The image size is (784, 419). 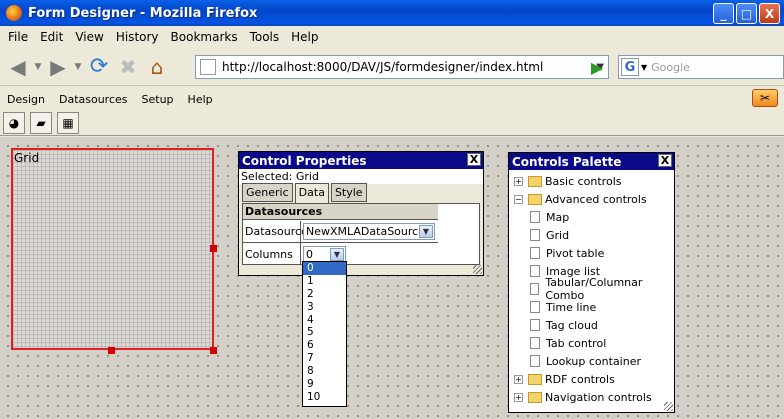 What do you see at coordinates (41, 122) in the screenshot?
I see `folder-open-icon: ▰` at bounding box center [41, 122].